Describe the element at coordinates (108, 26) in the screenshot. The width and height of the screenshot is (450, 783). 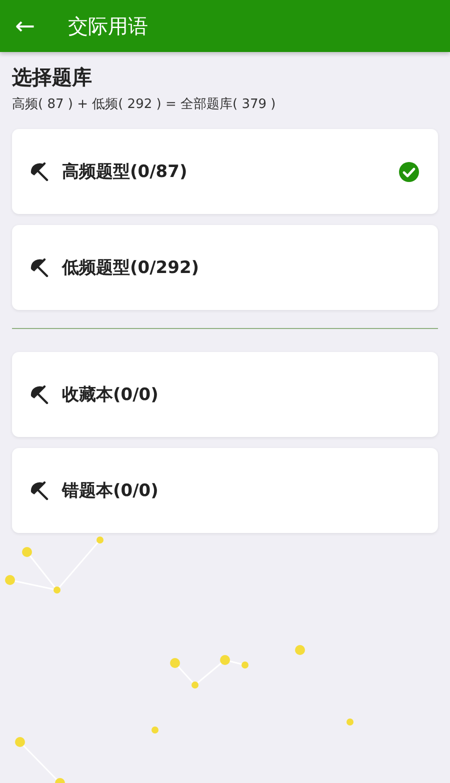
I see `page-title: 交际用语` at that location.